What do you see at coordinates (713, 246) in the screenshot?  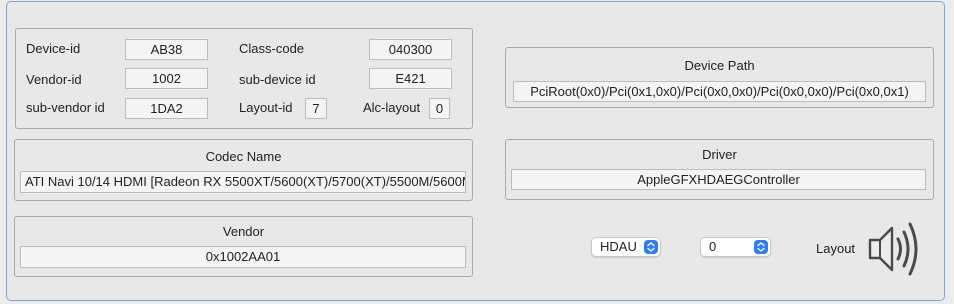 I see `layout-select-value: 0` at bounding box center [713, 246].